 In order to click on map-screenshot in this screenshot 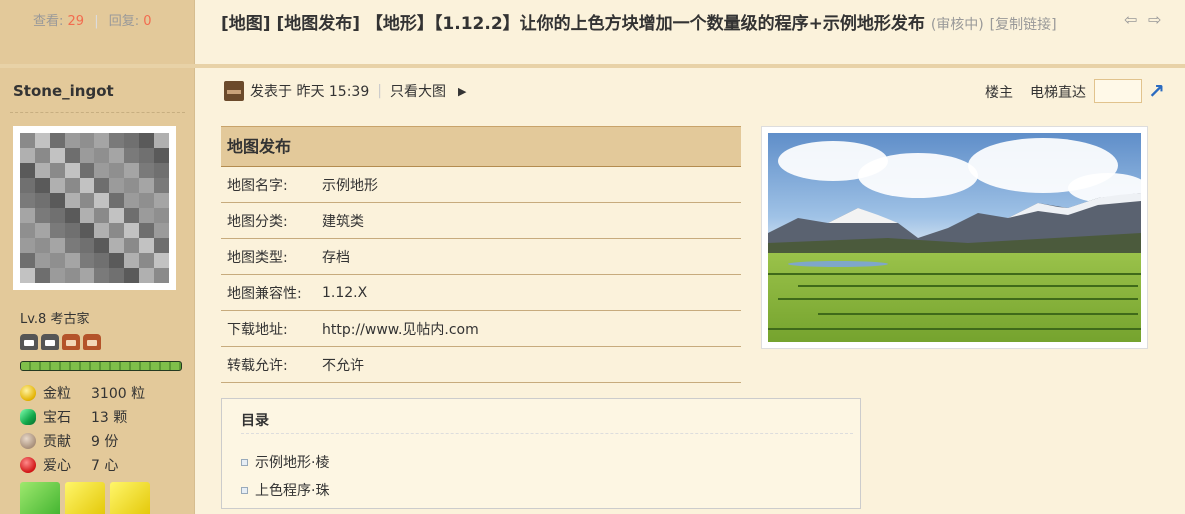, I will do `click(954, 237)`.